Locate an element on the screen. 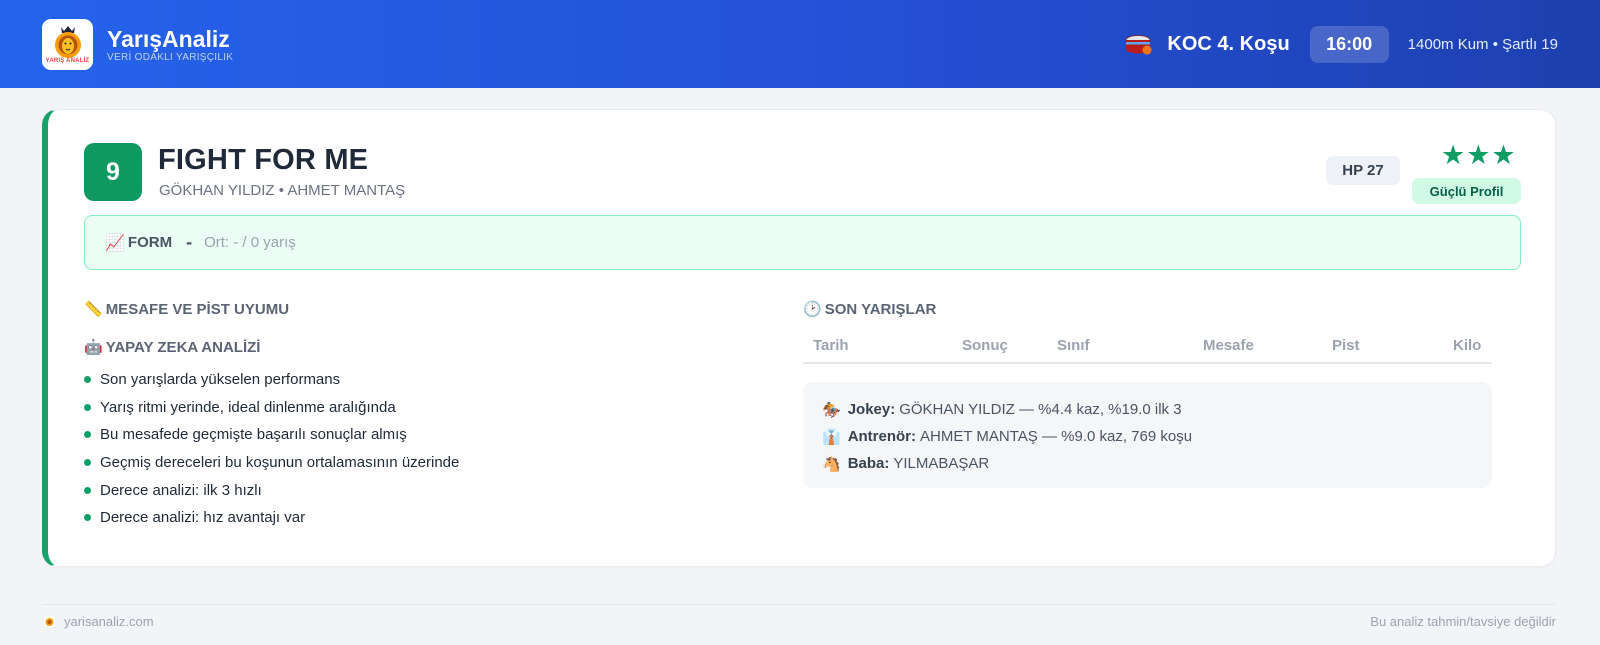 The image size is (1600, 645). sire-label: Baba: is located at coordinates (868, 463).